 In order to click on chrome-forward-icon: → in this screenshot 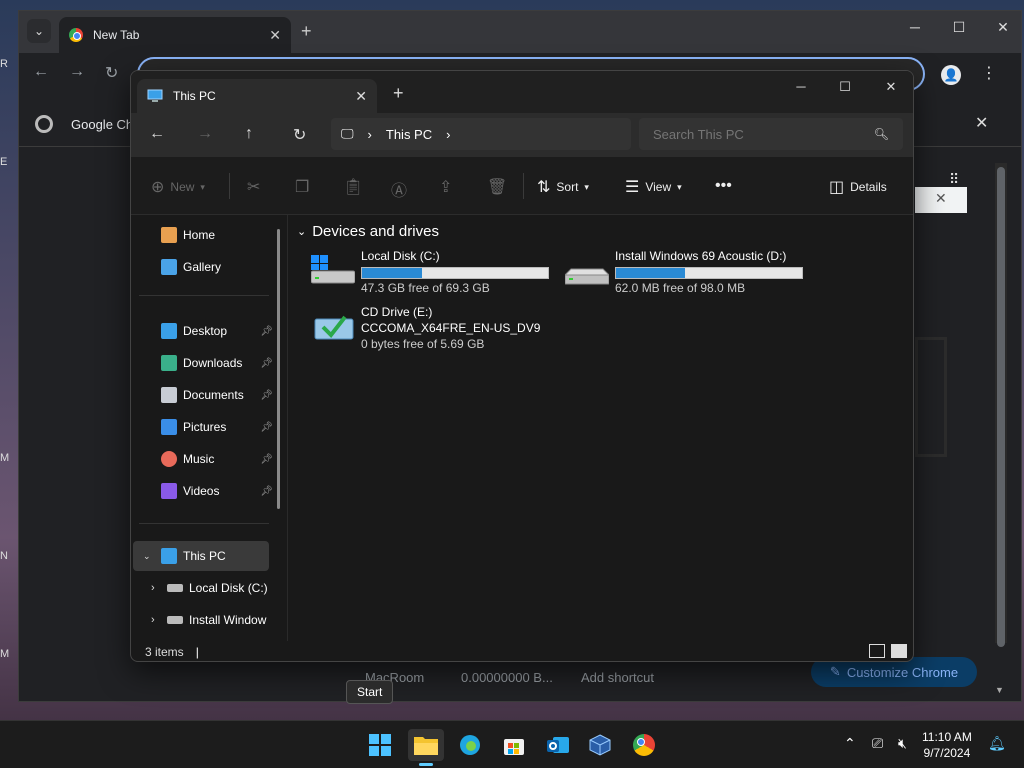, I will do `click(77, 72)`.